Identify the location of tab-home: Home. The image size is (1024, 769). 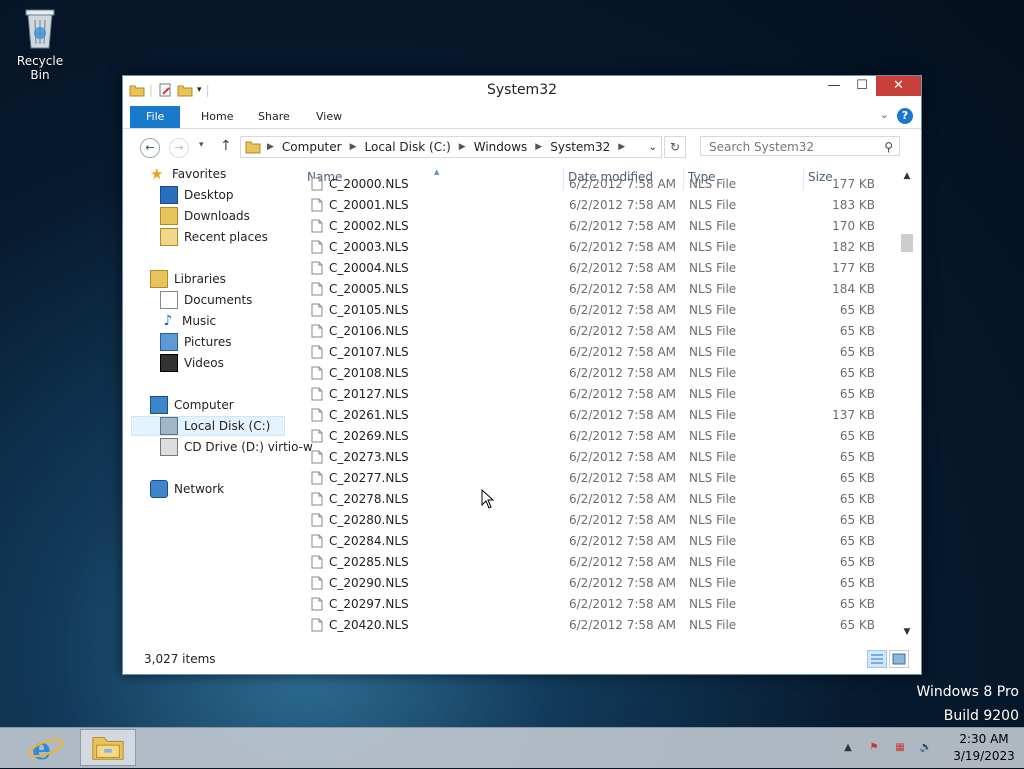
(217, 117).